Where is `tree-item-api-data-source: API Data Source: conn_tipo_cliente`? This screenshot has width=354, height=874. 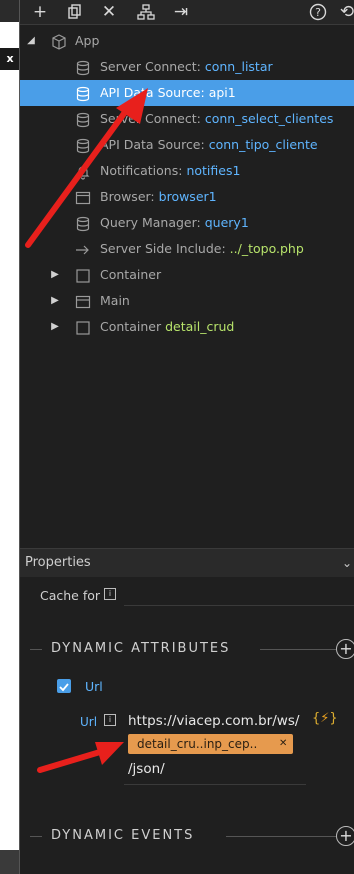
tree-item-api-data-source: API Data Source: conn_tipo_cliente is located at coordinates (187, 145).